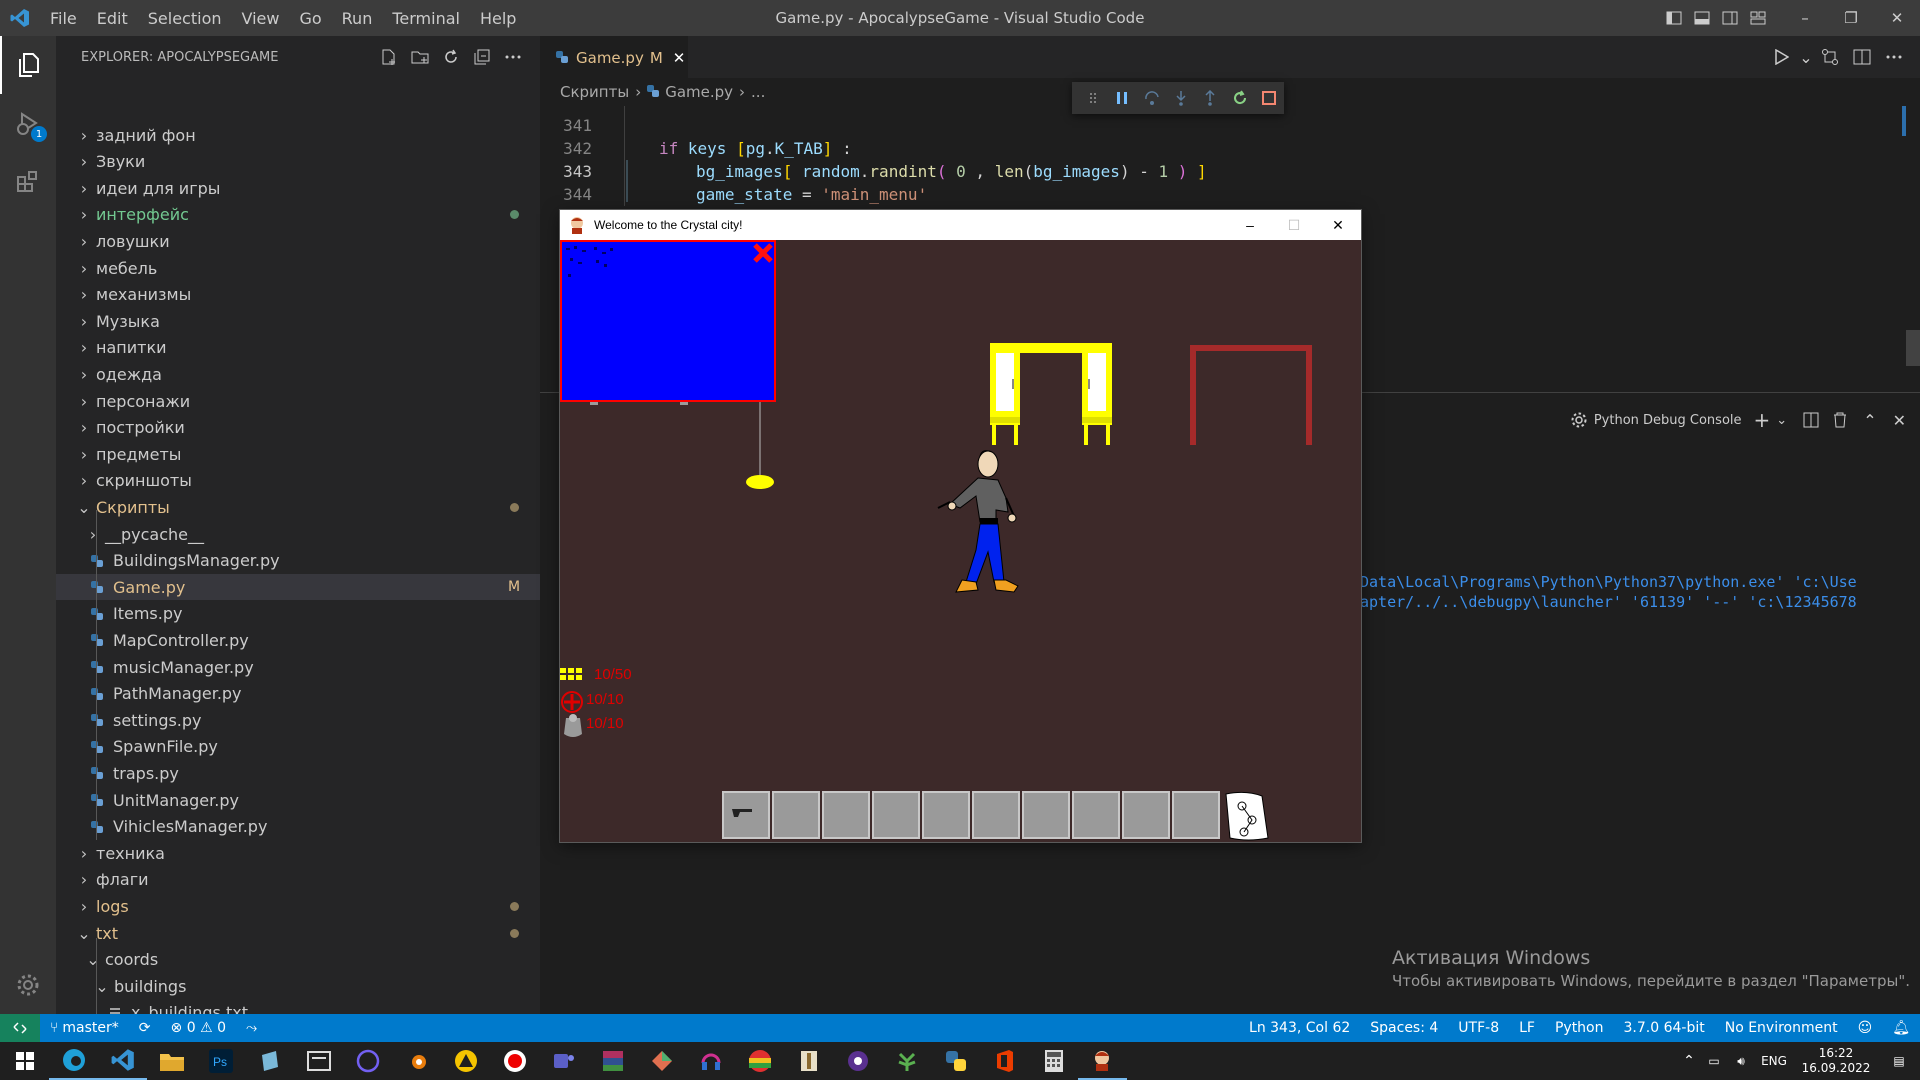 The height and width of the screenshot is (1080, 1920). What do you see at coordinates (298, 614) in the screenshot?
I see `tree-file: Items.py` at bounding box center [298, 614].